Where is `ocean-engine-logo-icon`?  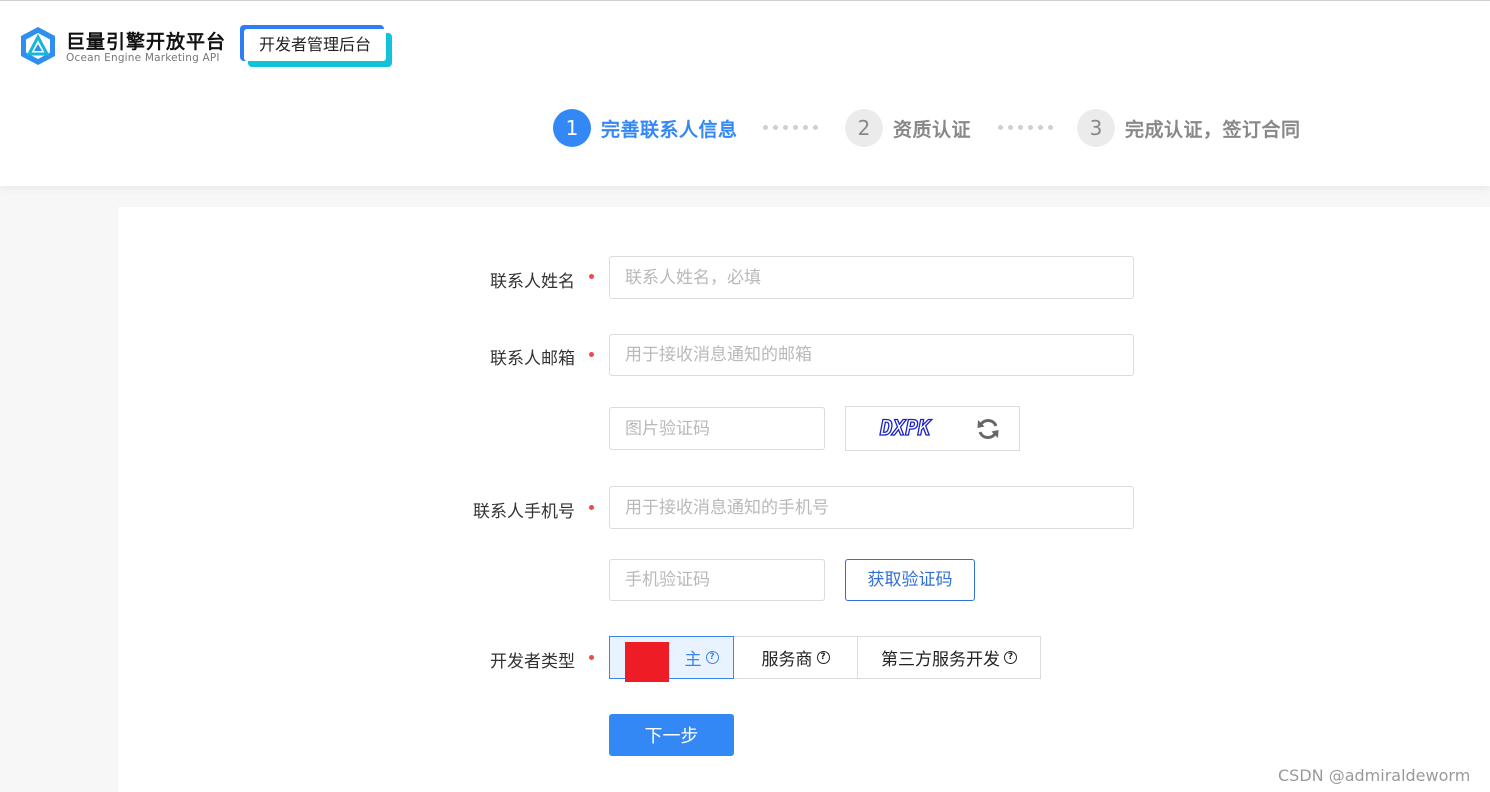
ocean-engine-logo-icon is located at coordinates (38, 46).